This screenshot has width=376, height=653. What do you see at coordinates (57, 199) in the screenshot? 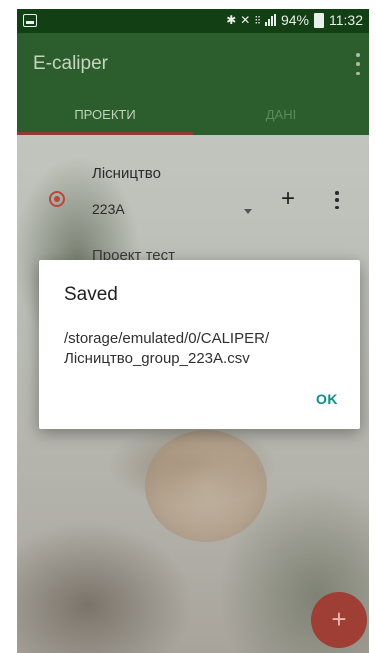
I see `project-radio-button` at bounding box center [57, 199].